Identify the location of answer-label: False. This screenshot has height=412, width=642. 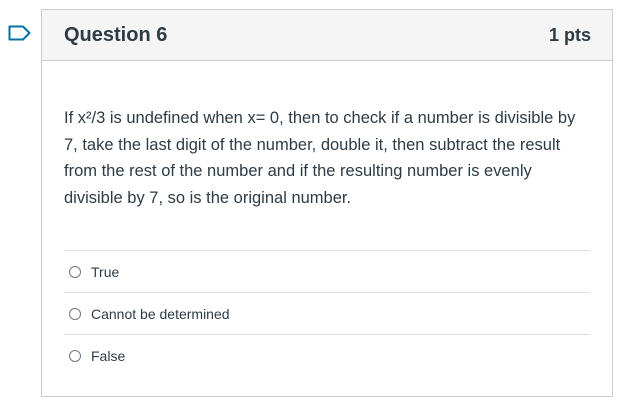
(108, 356).